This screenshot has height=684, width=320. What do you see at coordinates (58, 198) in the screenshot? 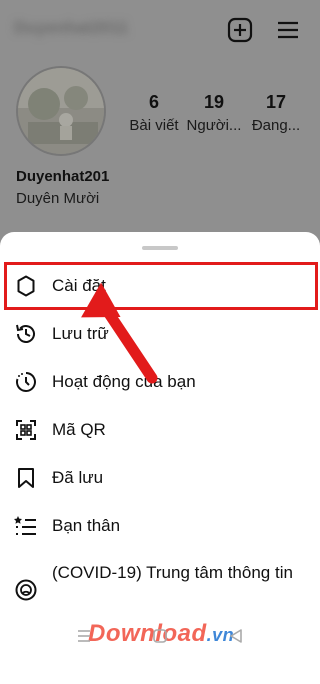
I see `profile-full-name: Duyên Mười` at bounding box center [58, 198].